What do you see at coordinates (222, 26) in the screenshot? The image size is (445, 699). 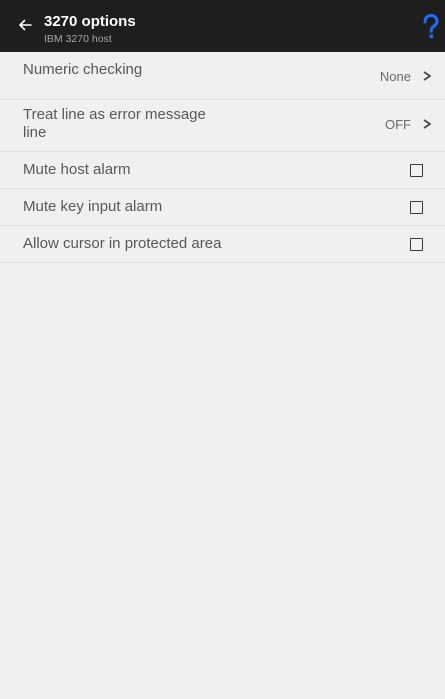 I see `app-bar: 3270 options IBM 3270 host` at bounding box center [222, 26].